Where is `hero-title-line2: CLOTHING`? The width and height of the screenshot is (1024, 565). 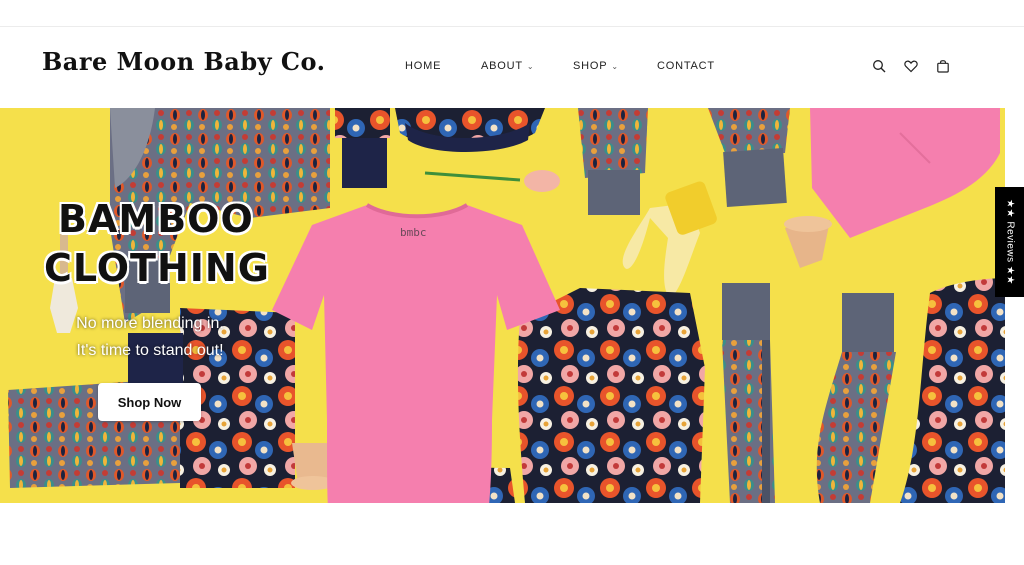 hero-title-line2: CLOTHING is located at coordinates (157, 268).